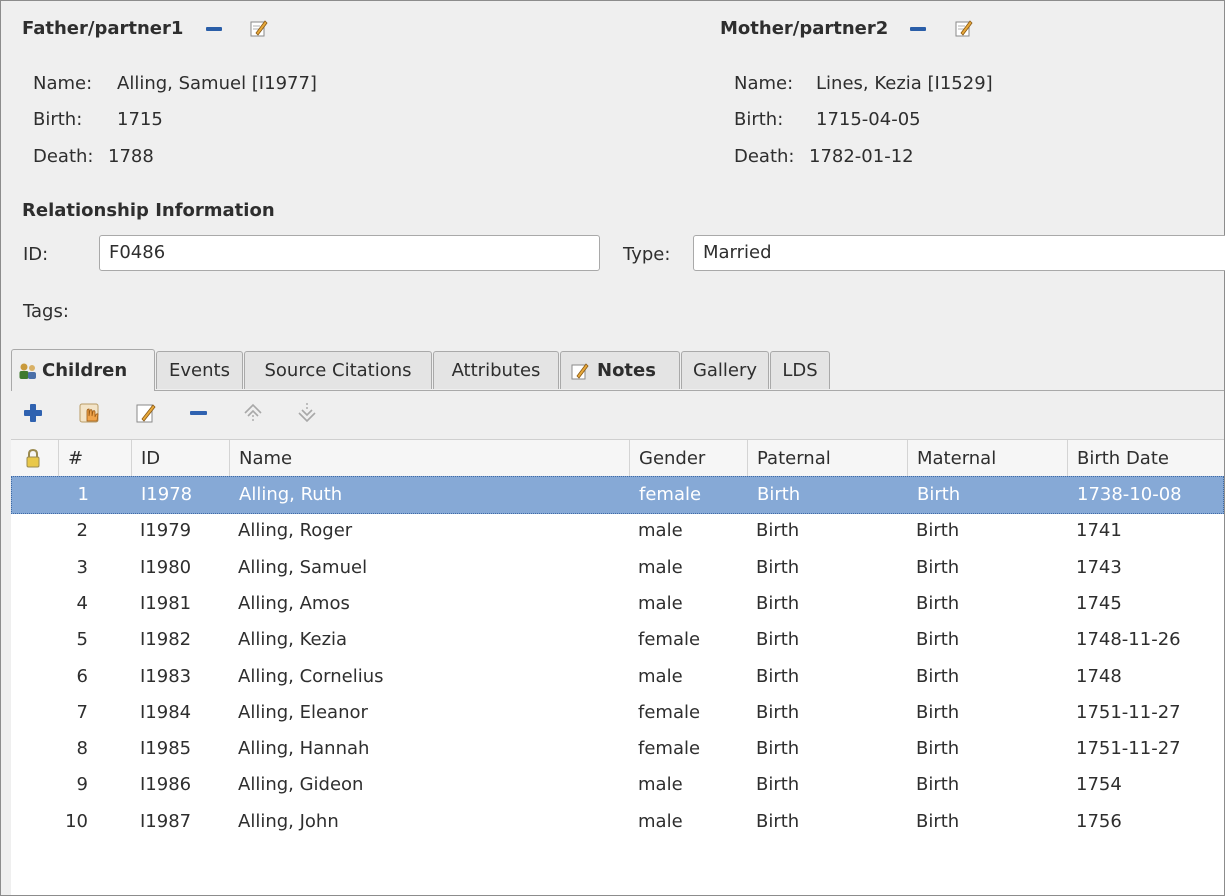 This screenshot has height=896, width=1225. What do you see at coordinates (199, 370) in the screenshot?
I see `tab-events: Events` at bounding box center [199, 370].